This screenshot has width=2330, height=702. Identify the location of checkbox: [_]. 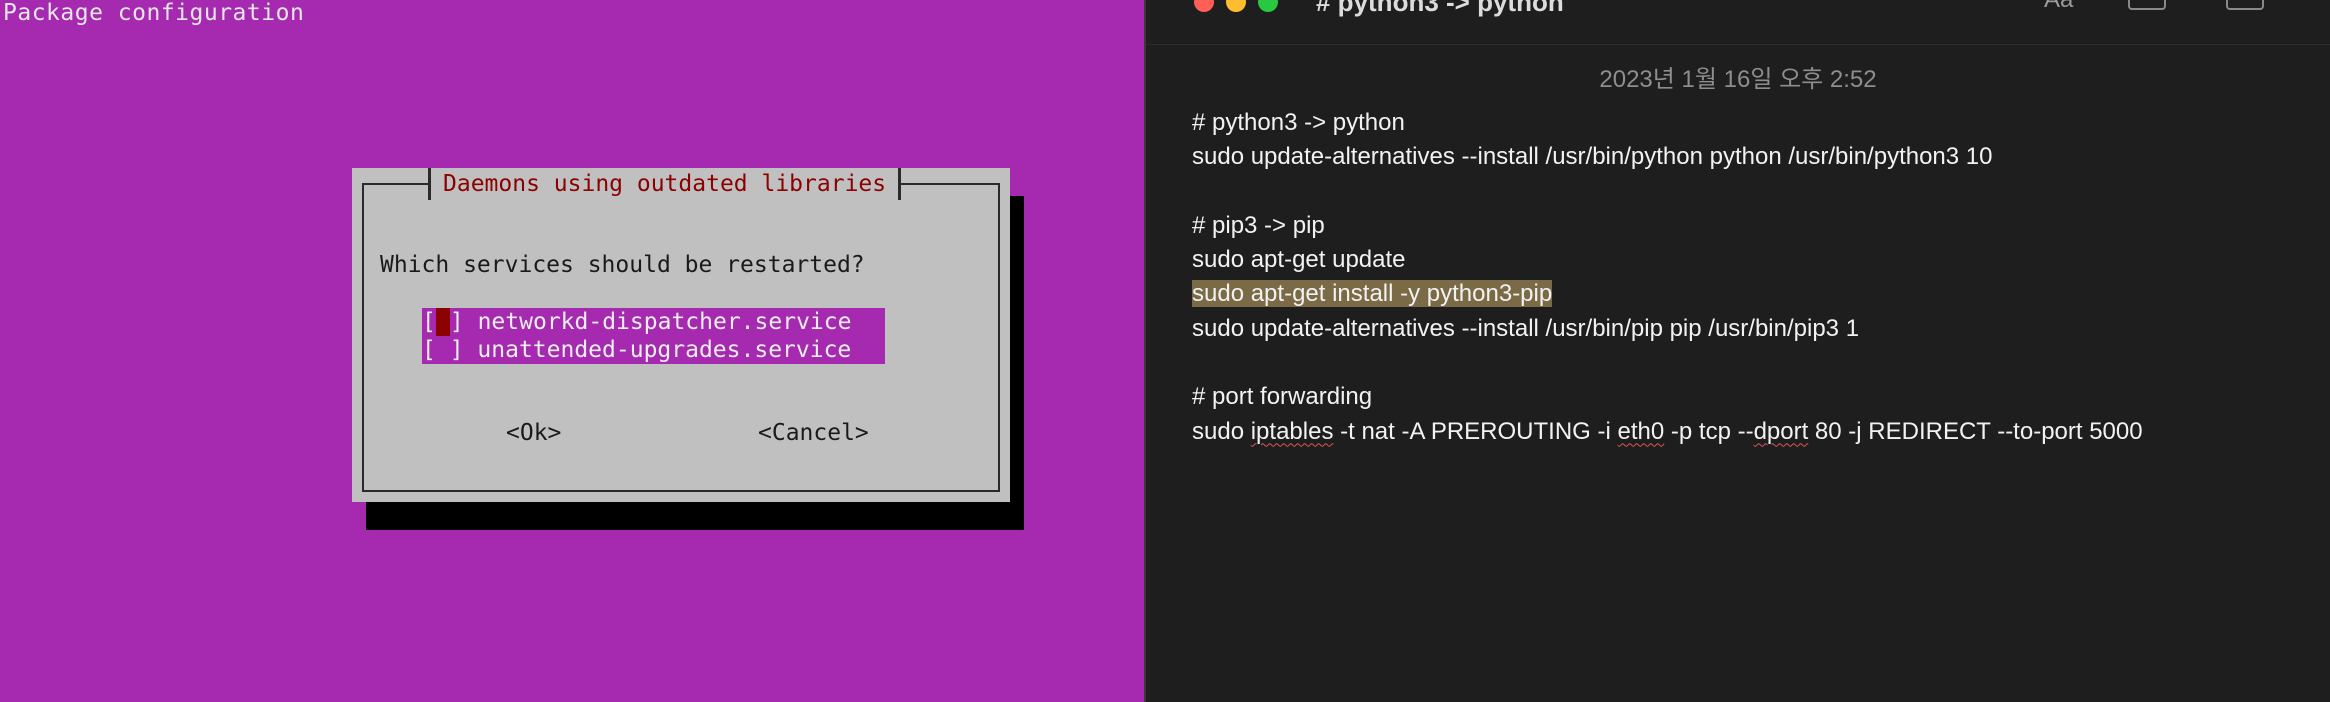
(443, 322).